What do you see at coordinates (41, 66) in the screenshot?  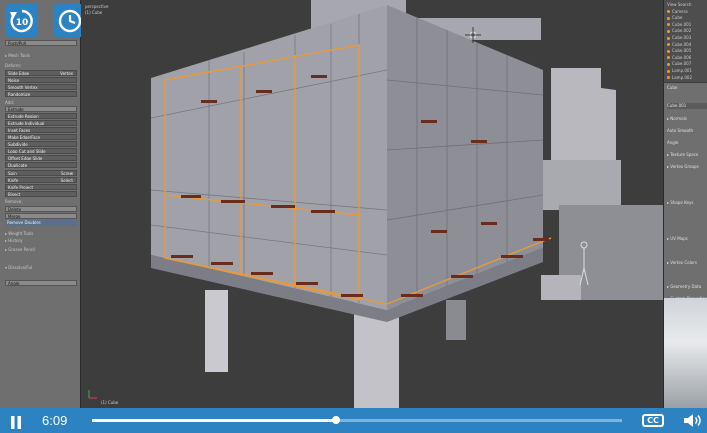 I see `tool-shelf-item: Deform:` at bounding box center [41, 66].